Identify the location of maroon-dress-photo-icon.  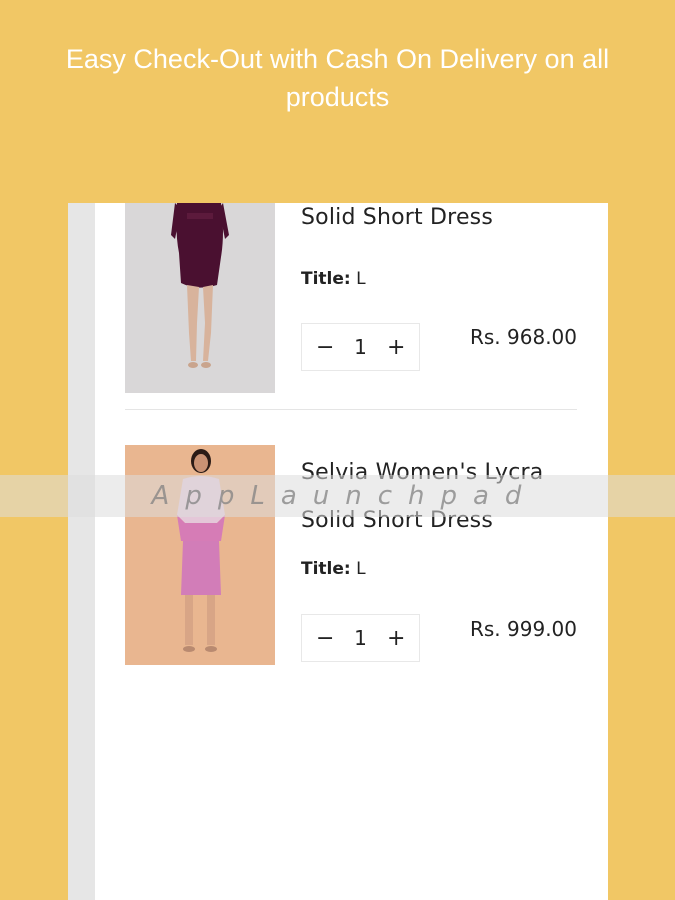
(200, 298).